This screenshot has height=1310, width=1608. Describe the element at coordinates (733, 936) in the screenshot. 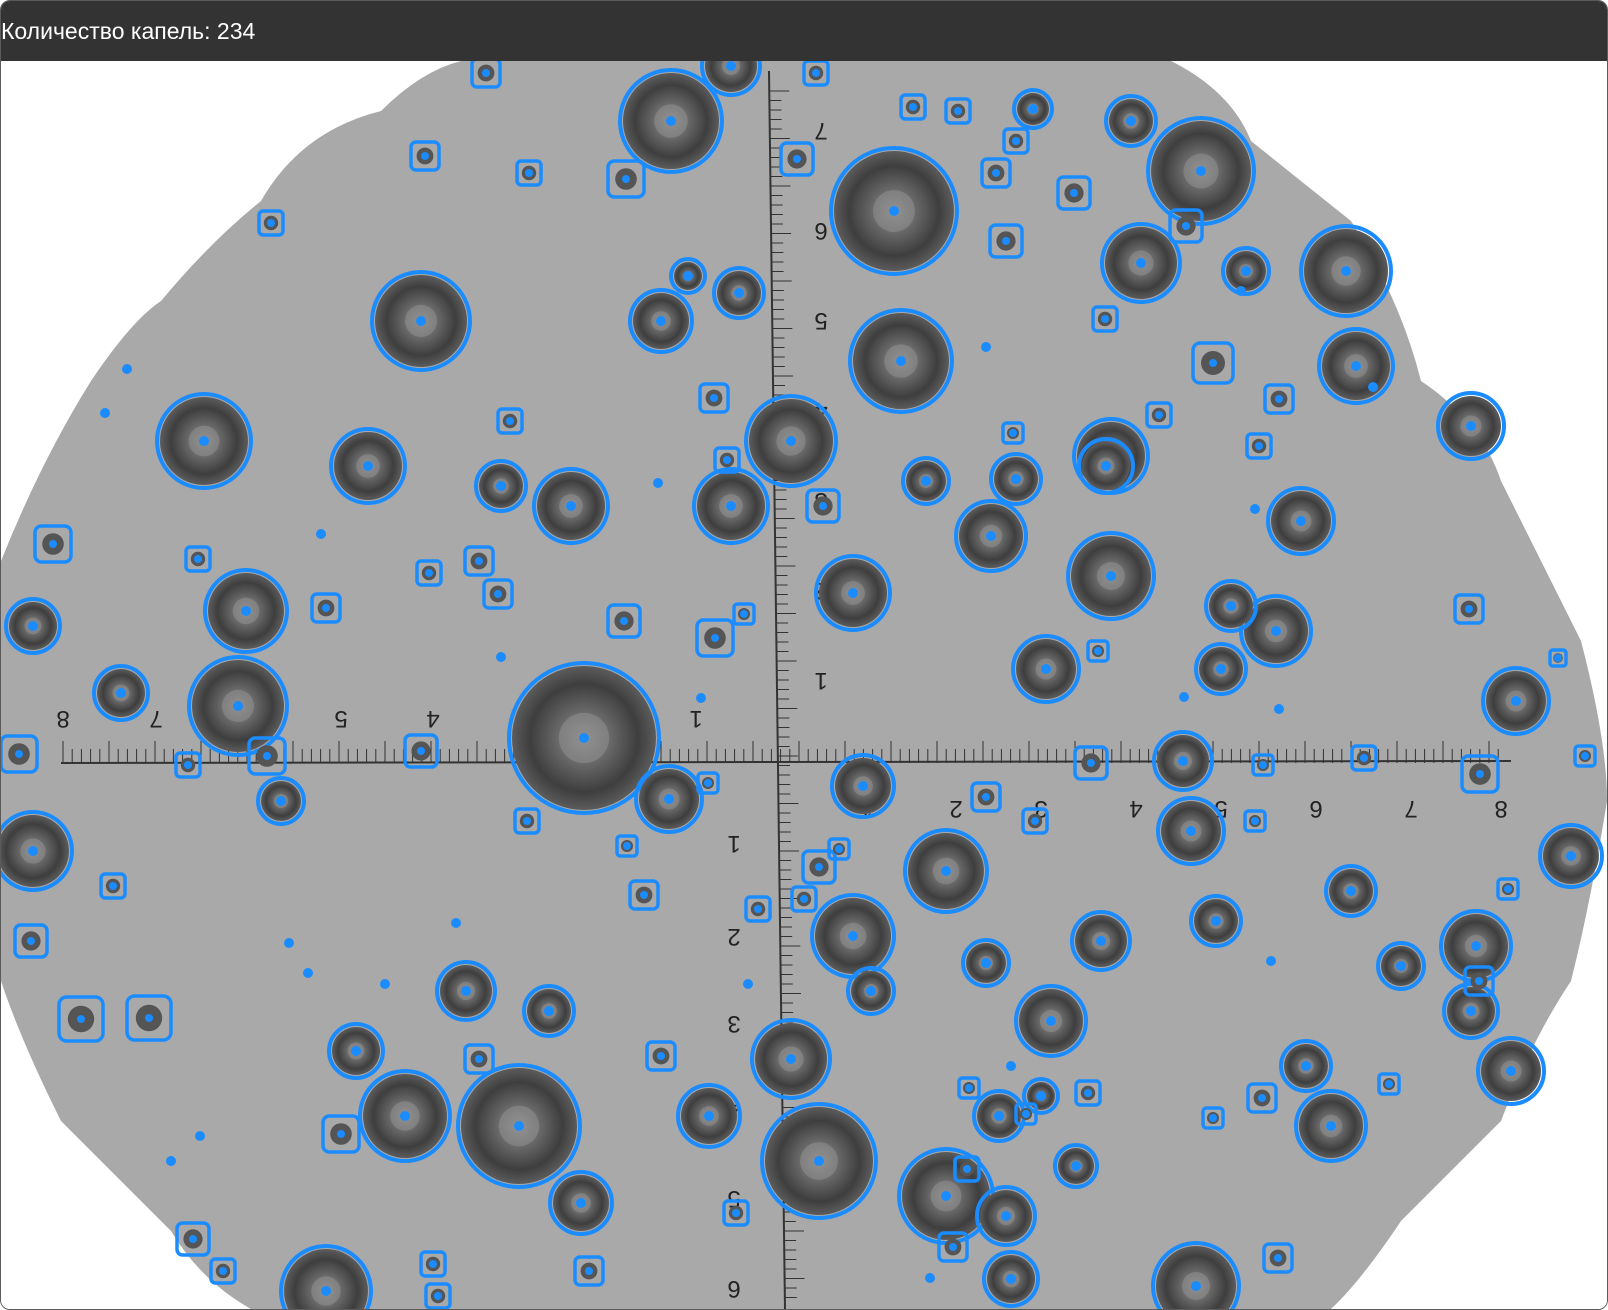

I see `scale-label: 2` at that location.